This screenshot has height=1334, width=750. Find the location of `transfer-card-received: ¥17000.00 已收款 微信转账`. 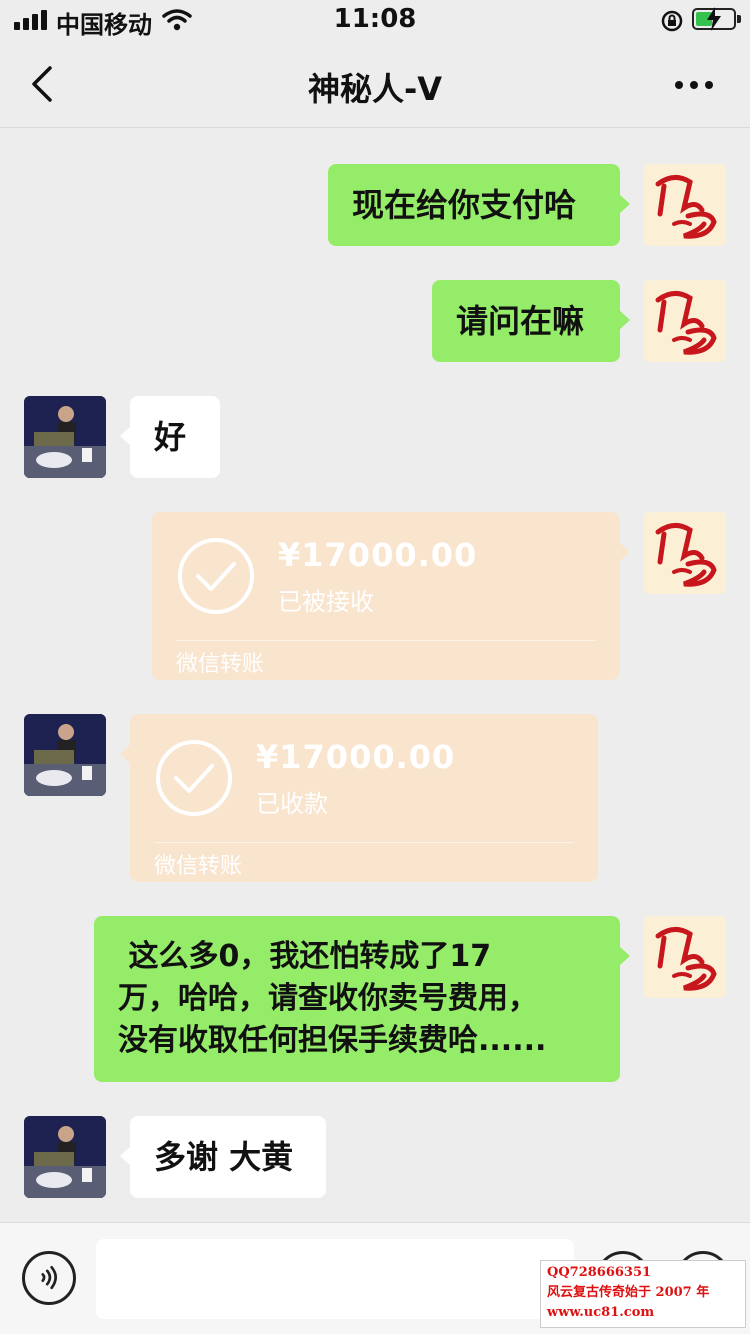

transfer-card-received: ¥17000.00 已收款 微信转账 is located at coordinates (359, 798).